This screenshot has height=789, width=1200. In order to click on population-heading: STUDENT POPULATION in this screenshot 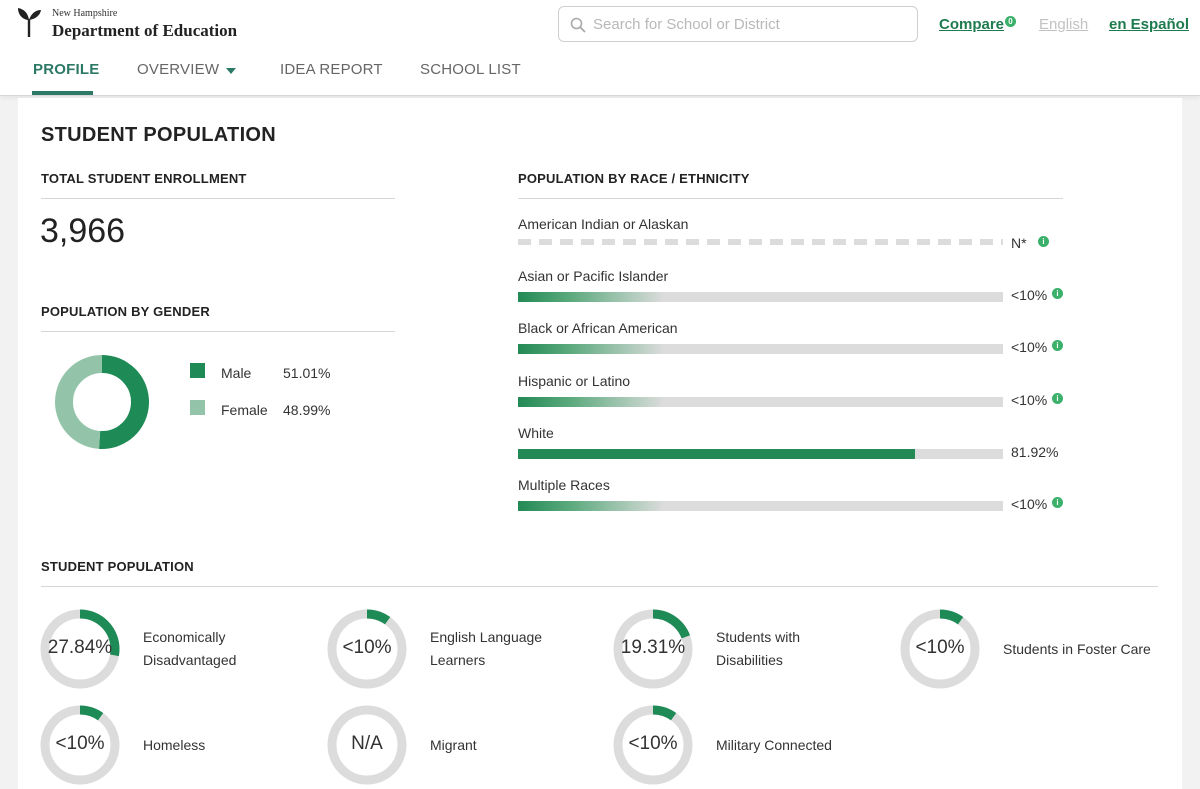, I will do `click(117, 566)`.